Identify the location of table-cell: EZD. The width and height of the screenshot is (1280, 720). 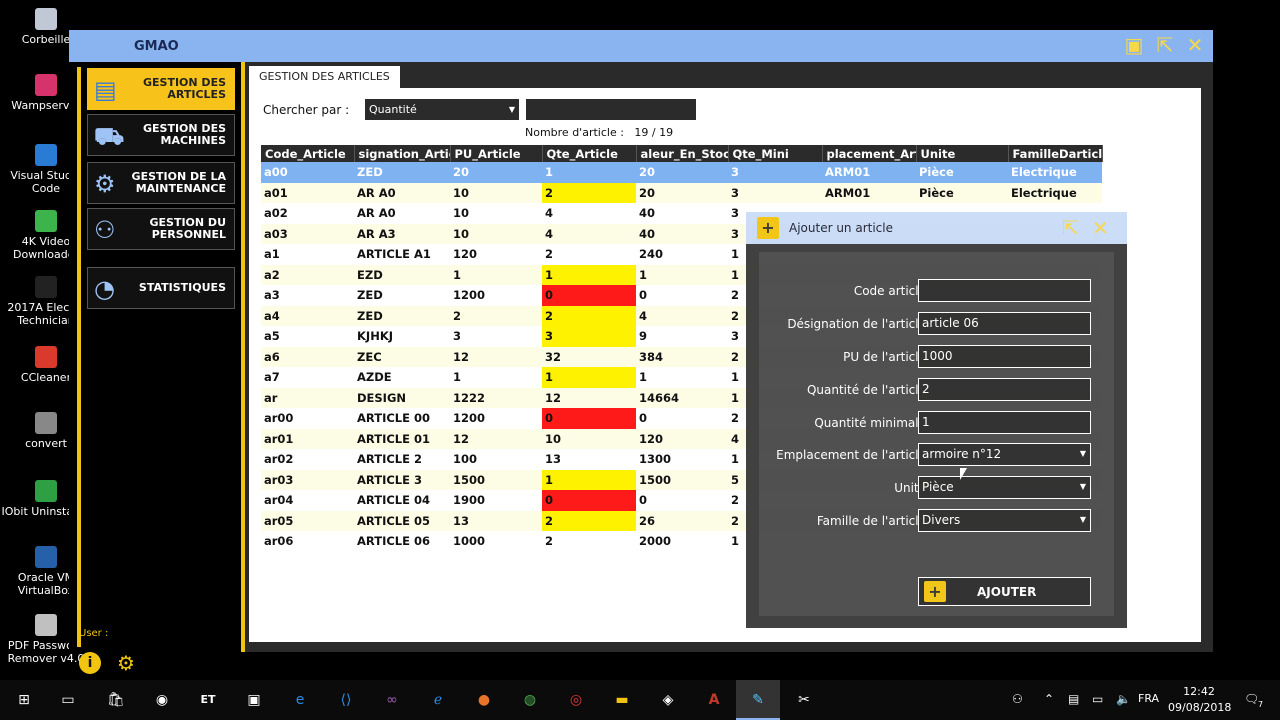
(402, 274).